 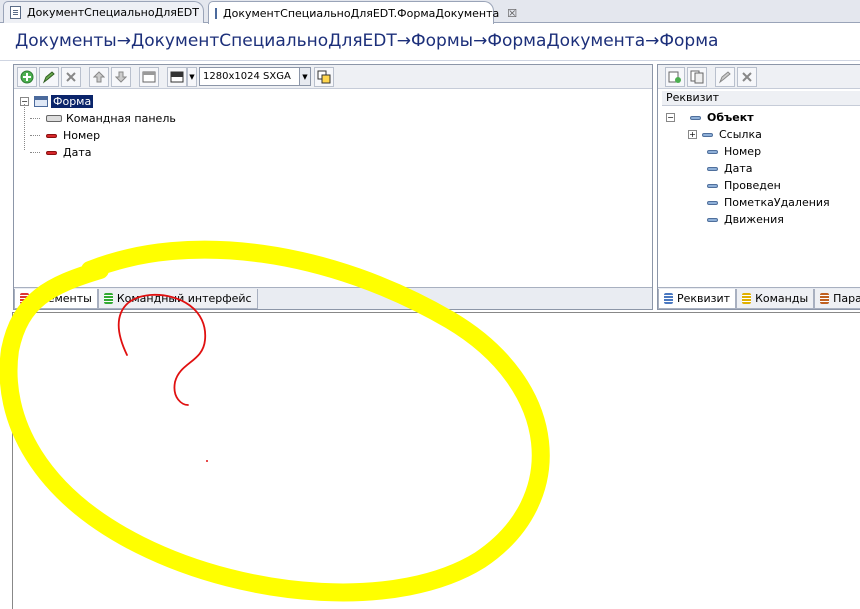 I want to click on tree-node-label: Форма, so click(x=72, y=101).